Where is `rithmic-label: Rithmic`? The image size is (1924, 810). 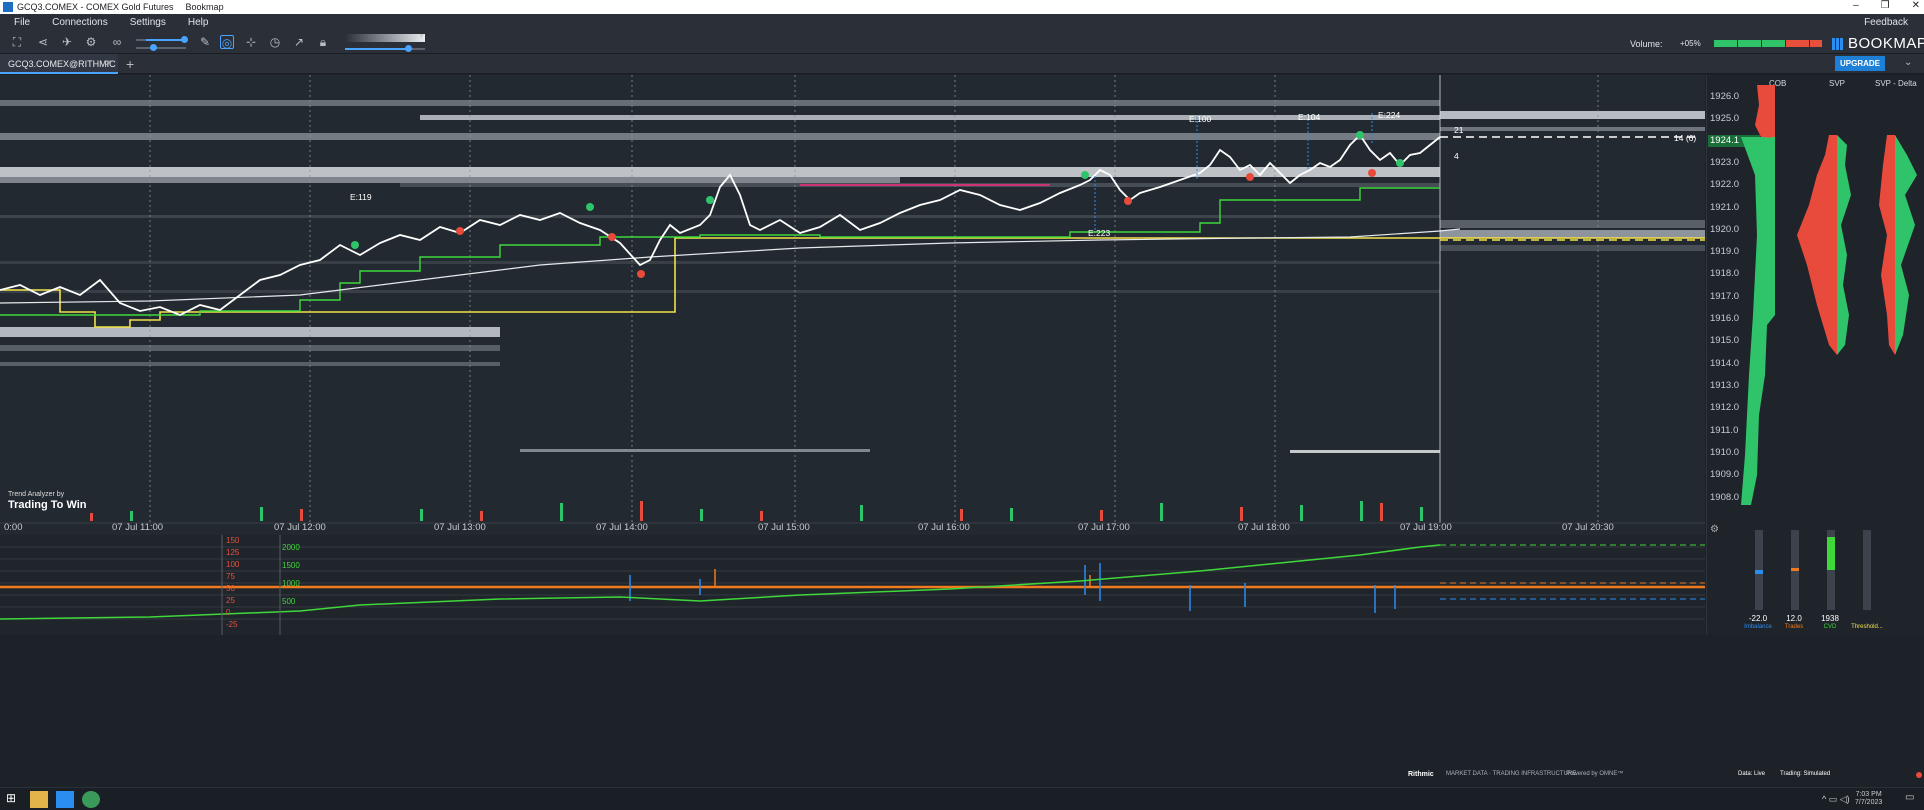
rithmic-label: Rithmic is located at coordinates (1421, 774).